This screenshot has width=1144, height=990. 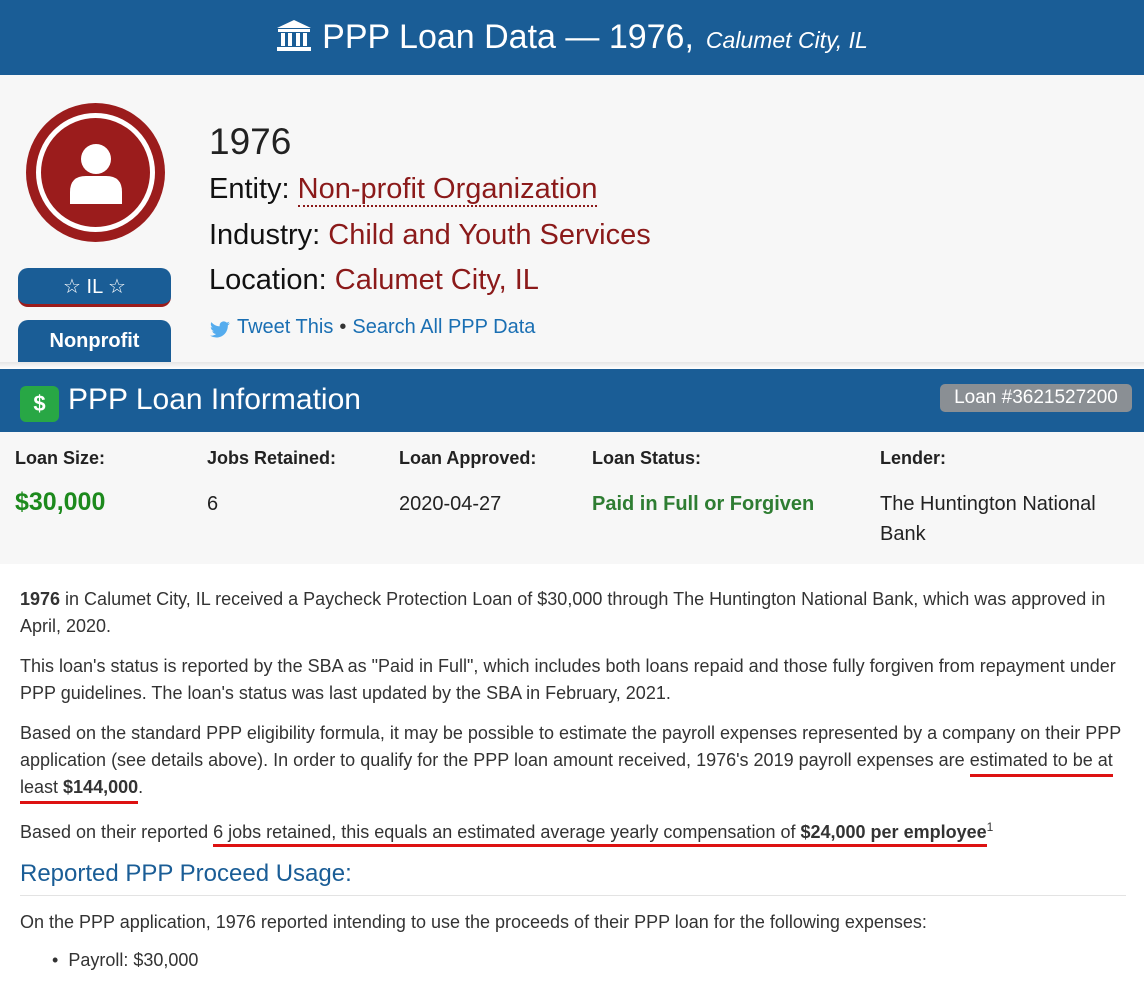 What do you see at coordinates (39, 404) in the screenshot?
I see `dollar-icon: $` at bounding box center [39, 404].